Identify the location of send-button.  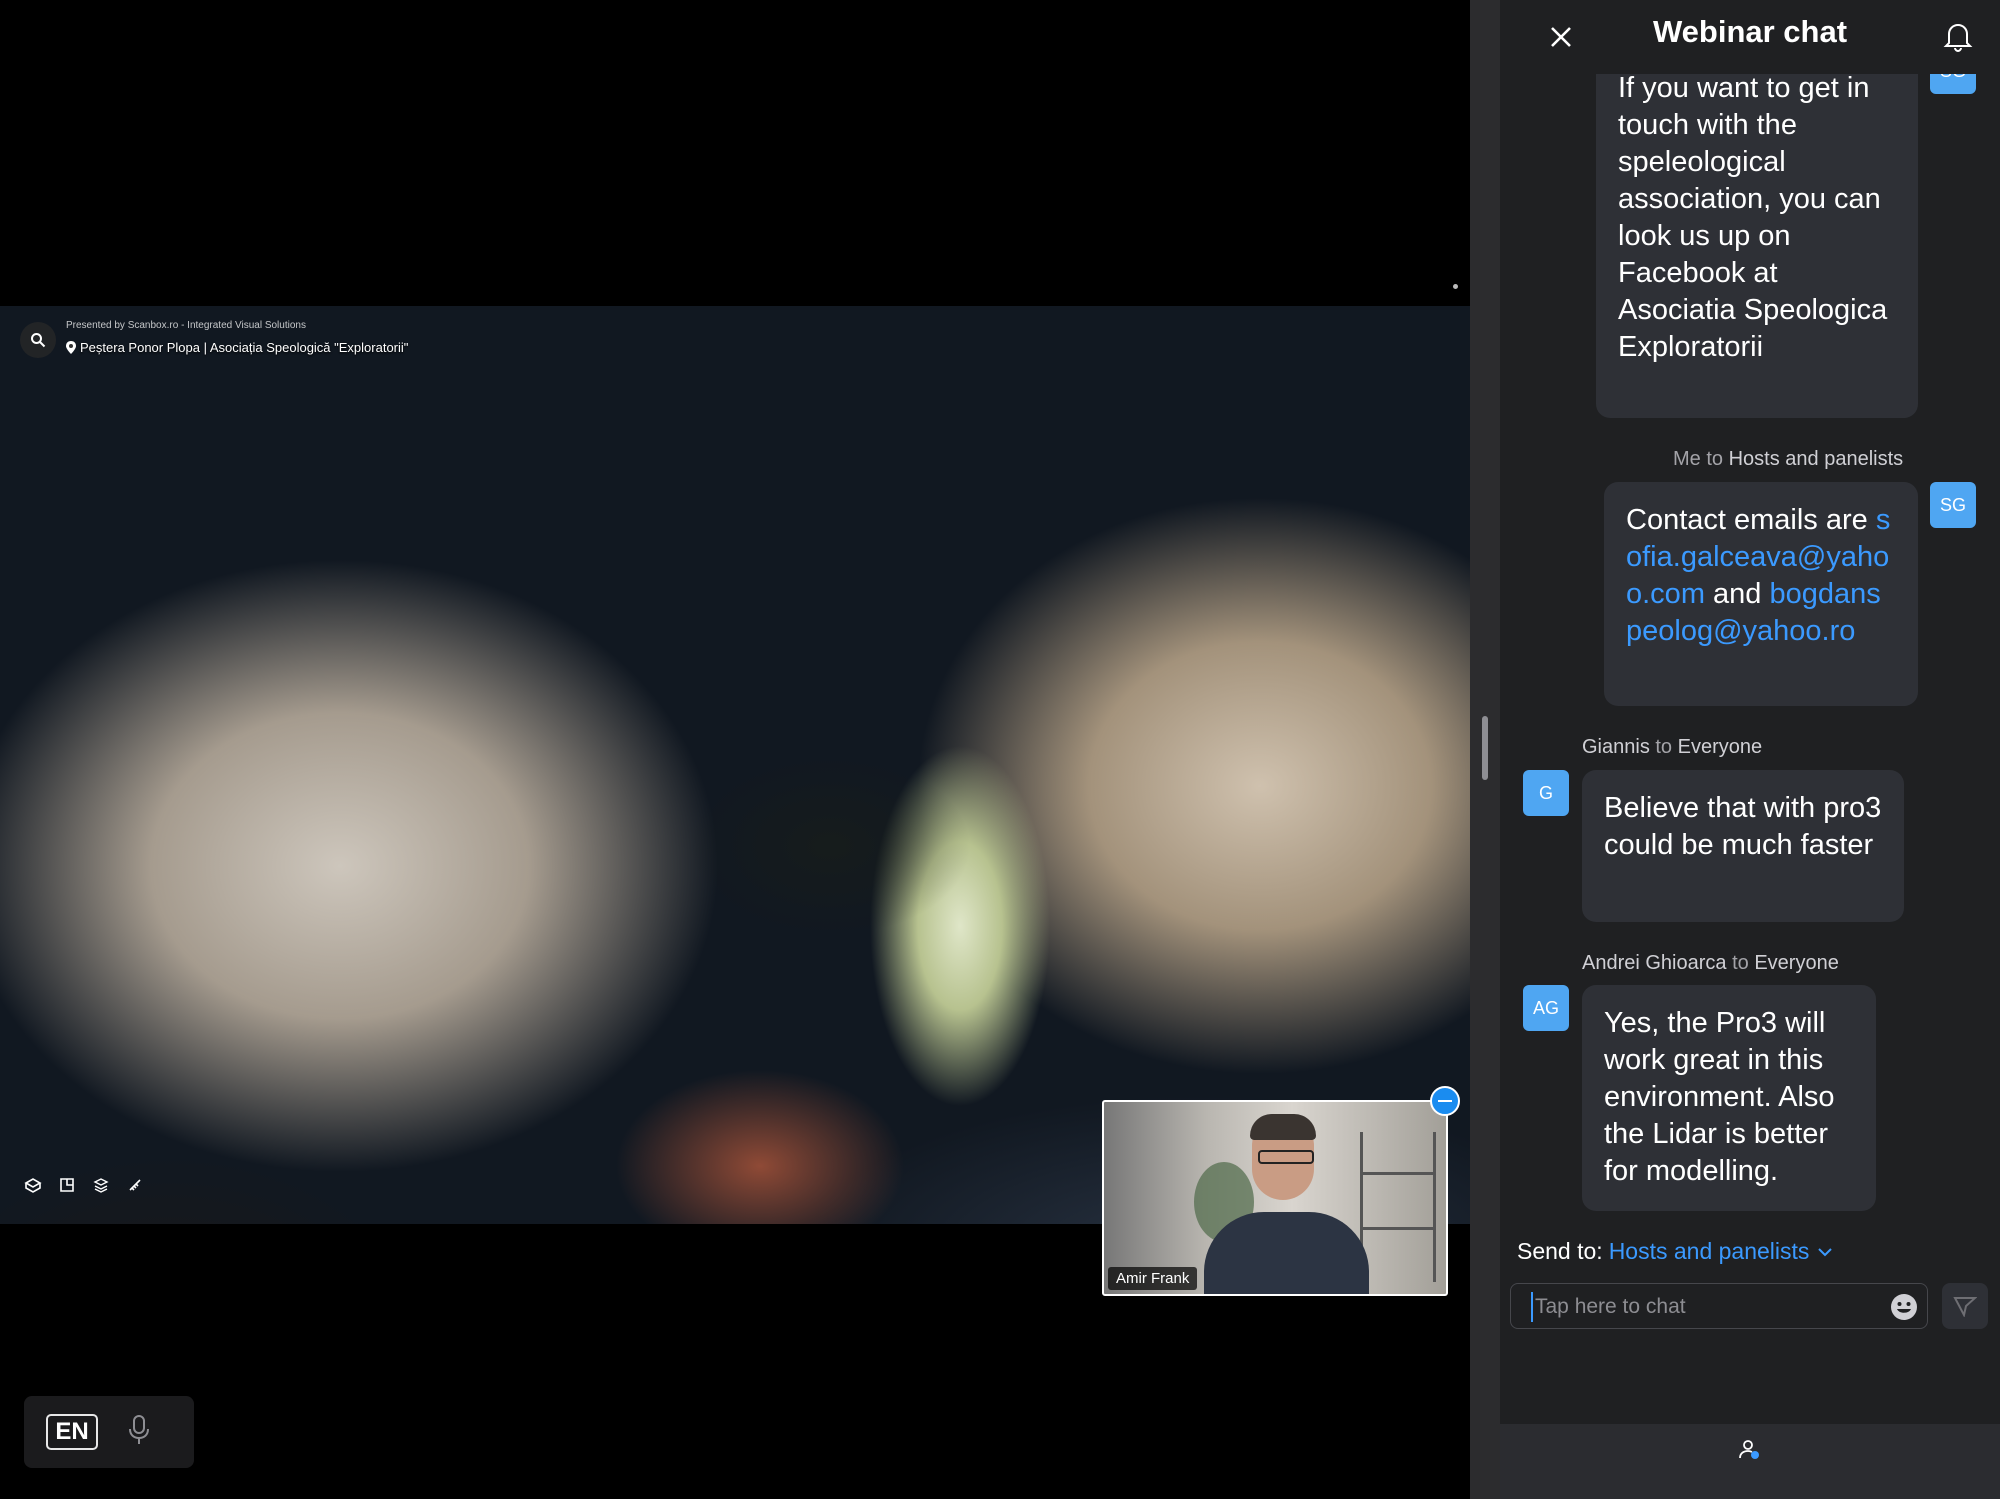
(1965, 1306).